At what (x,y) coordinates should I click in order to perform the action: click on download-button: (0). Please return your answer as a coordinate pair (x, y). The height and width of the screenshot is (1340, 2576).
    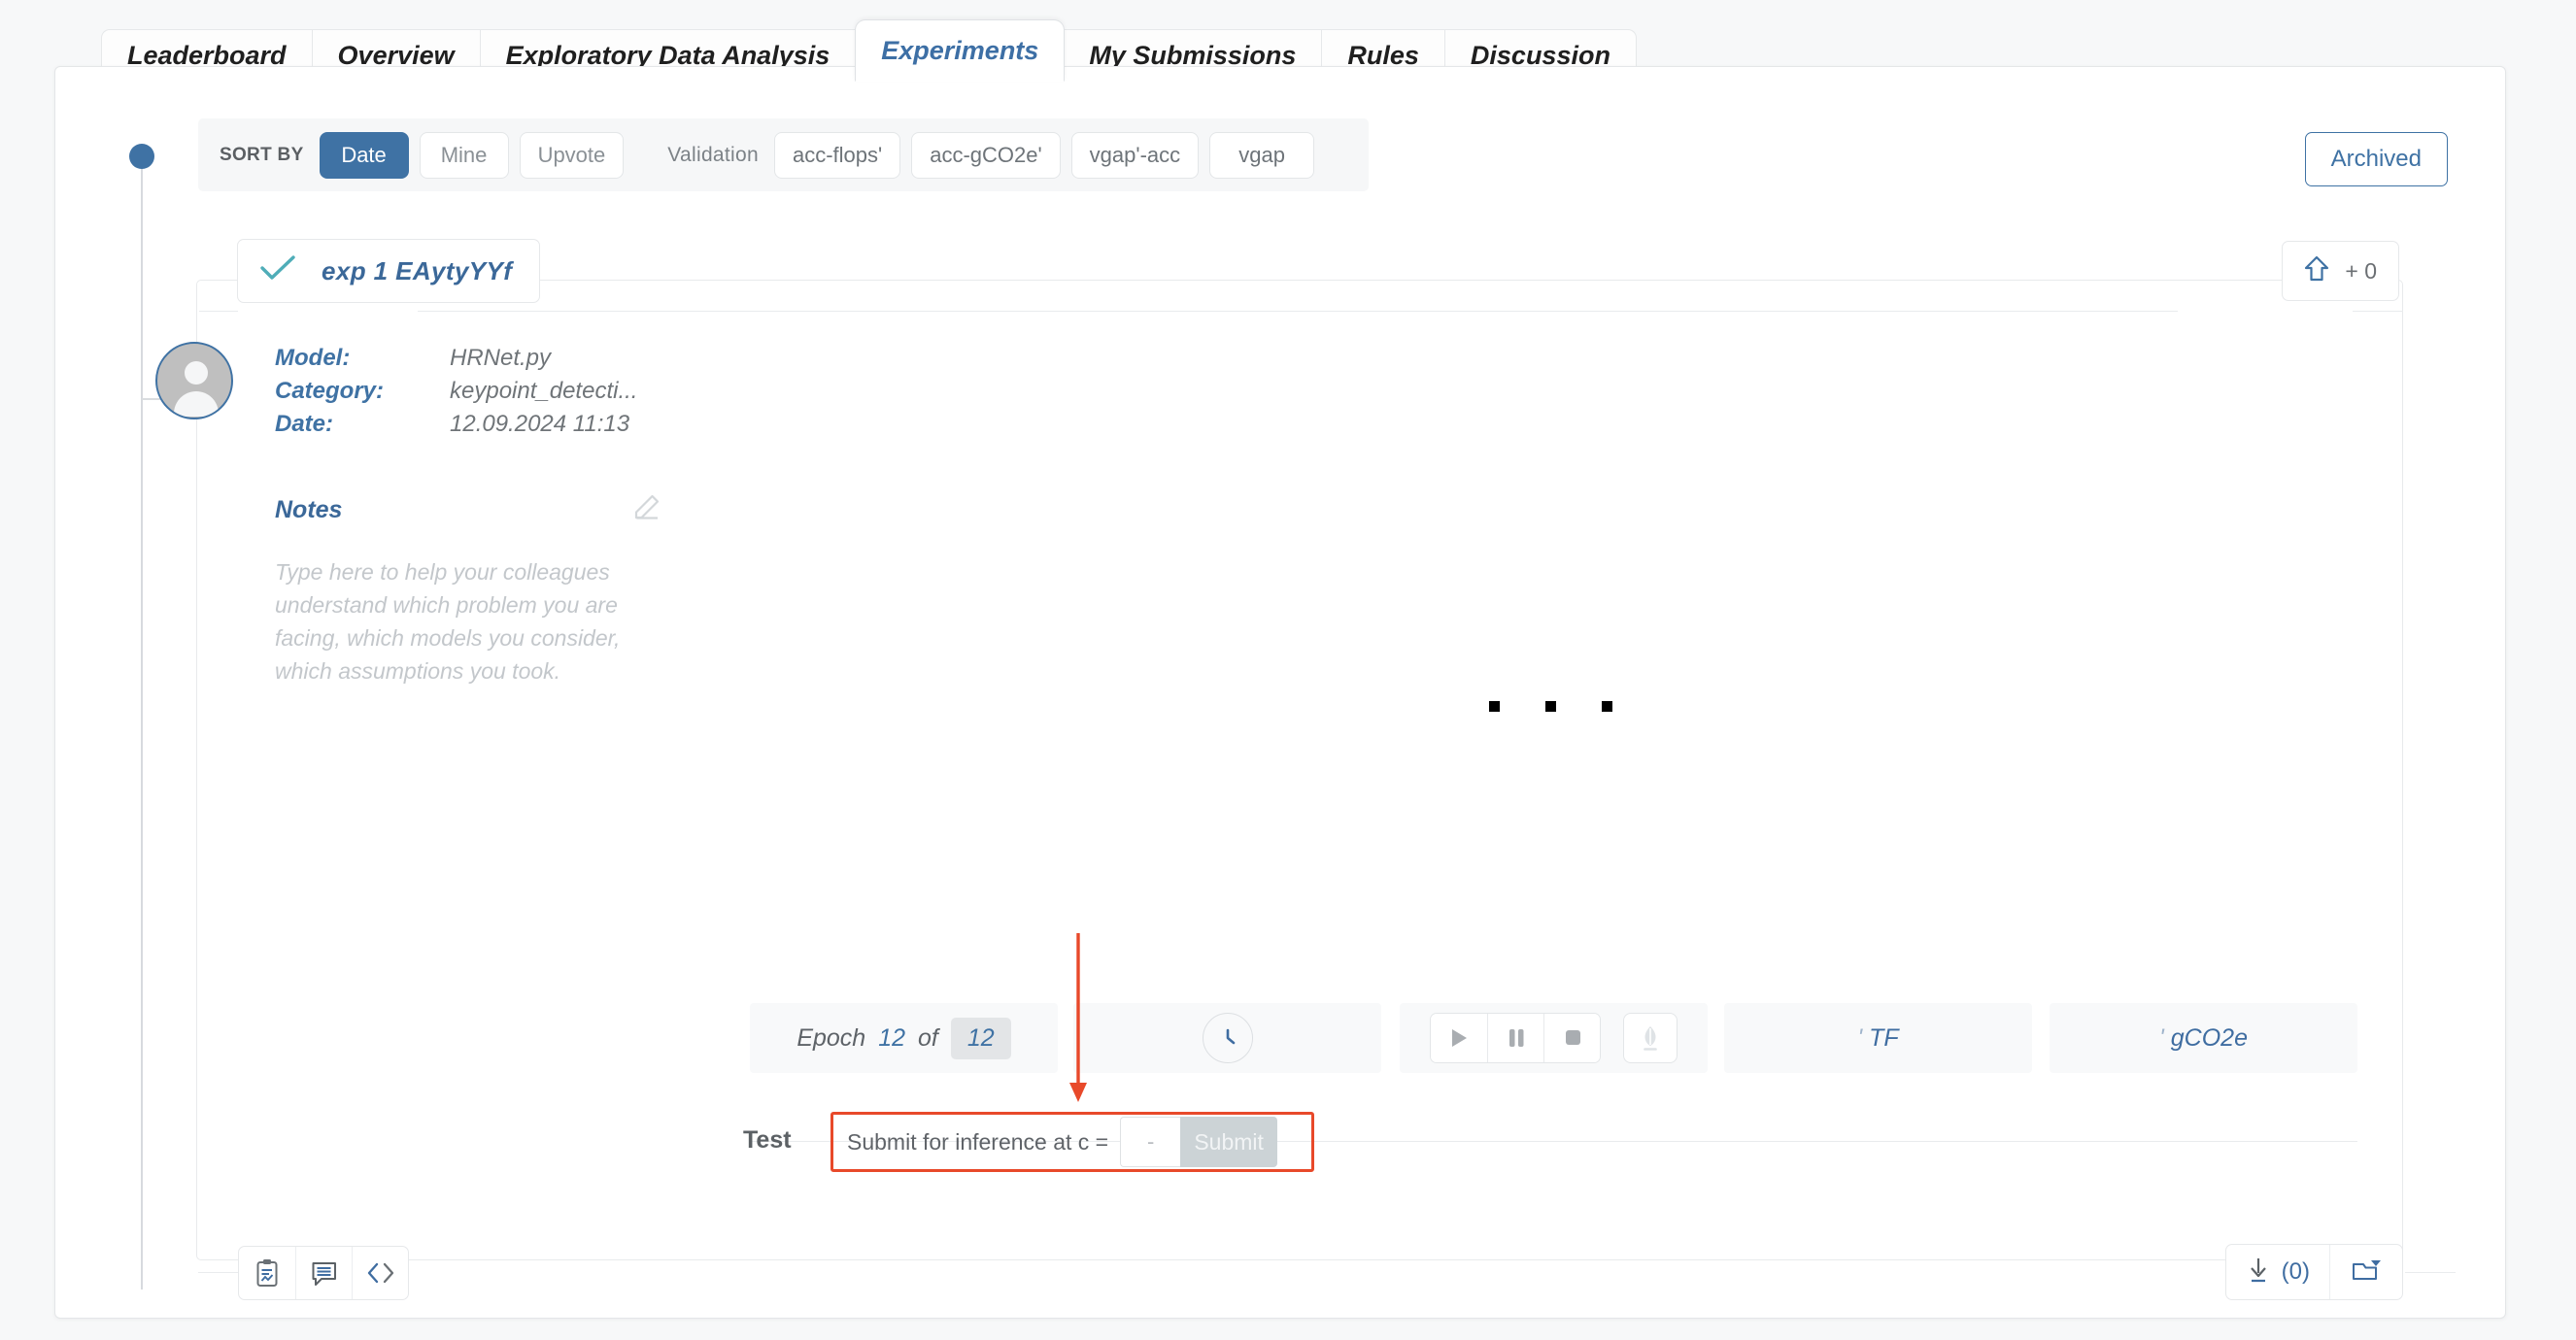
    Looking at the image, I should click on (2277, 1272).